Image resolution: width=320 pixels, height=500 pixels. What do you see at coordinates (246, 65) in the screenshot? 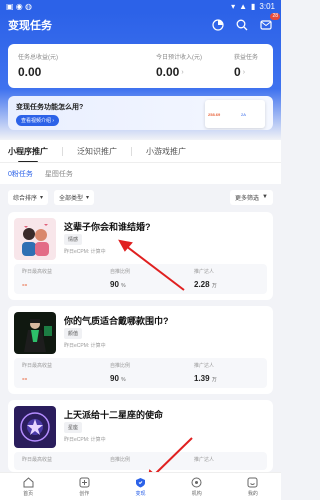
I see `profit-tasks: 获益任务 0 ›` at bounding box center [246, 65].